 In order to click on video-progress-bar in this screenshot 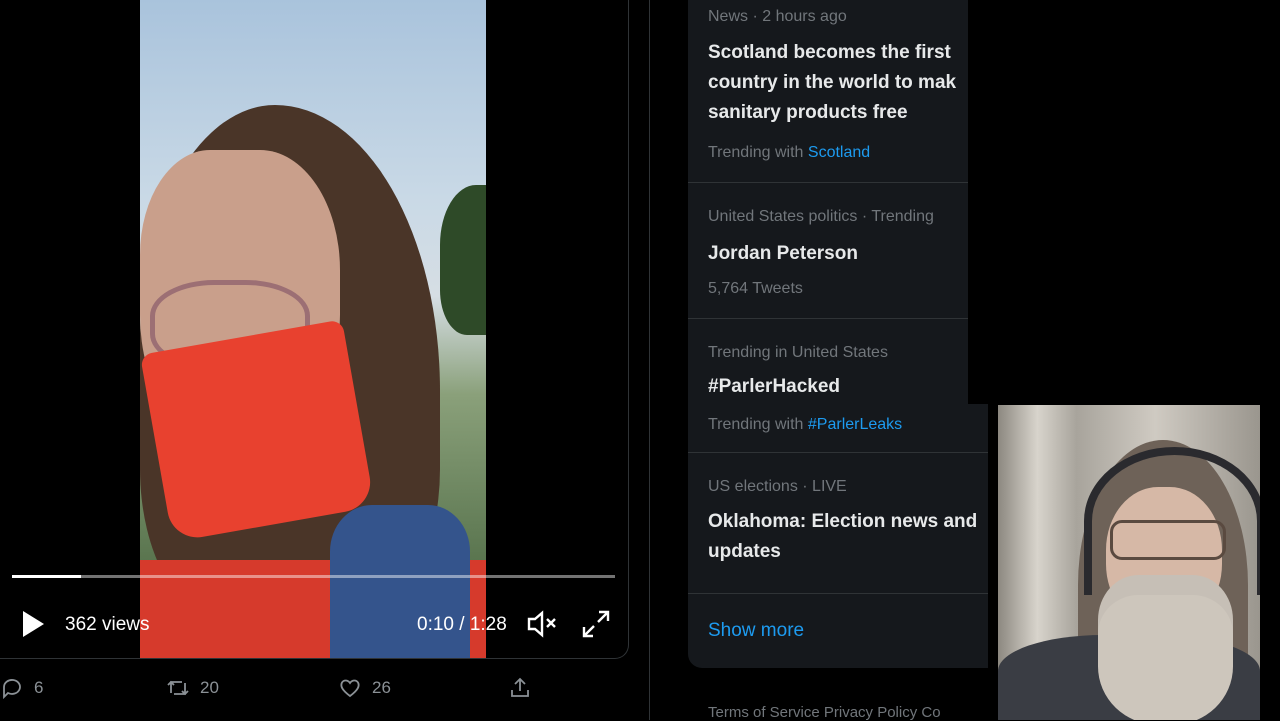, I will do `click(313, 576)`.